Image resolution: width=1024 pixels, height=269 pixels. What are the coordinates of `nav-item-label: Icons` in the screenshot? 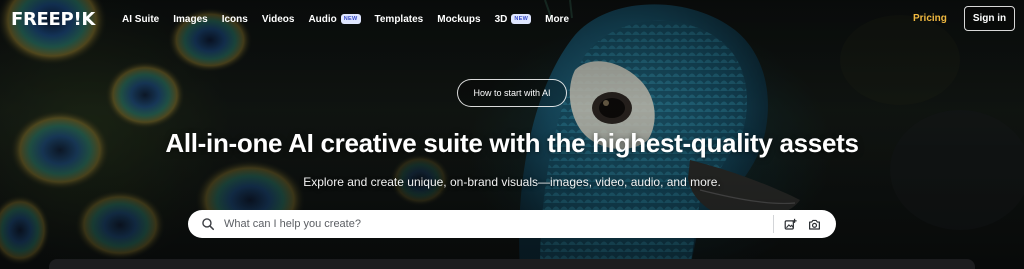 It's located at (234, 19).